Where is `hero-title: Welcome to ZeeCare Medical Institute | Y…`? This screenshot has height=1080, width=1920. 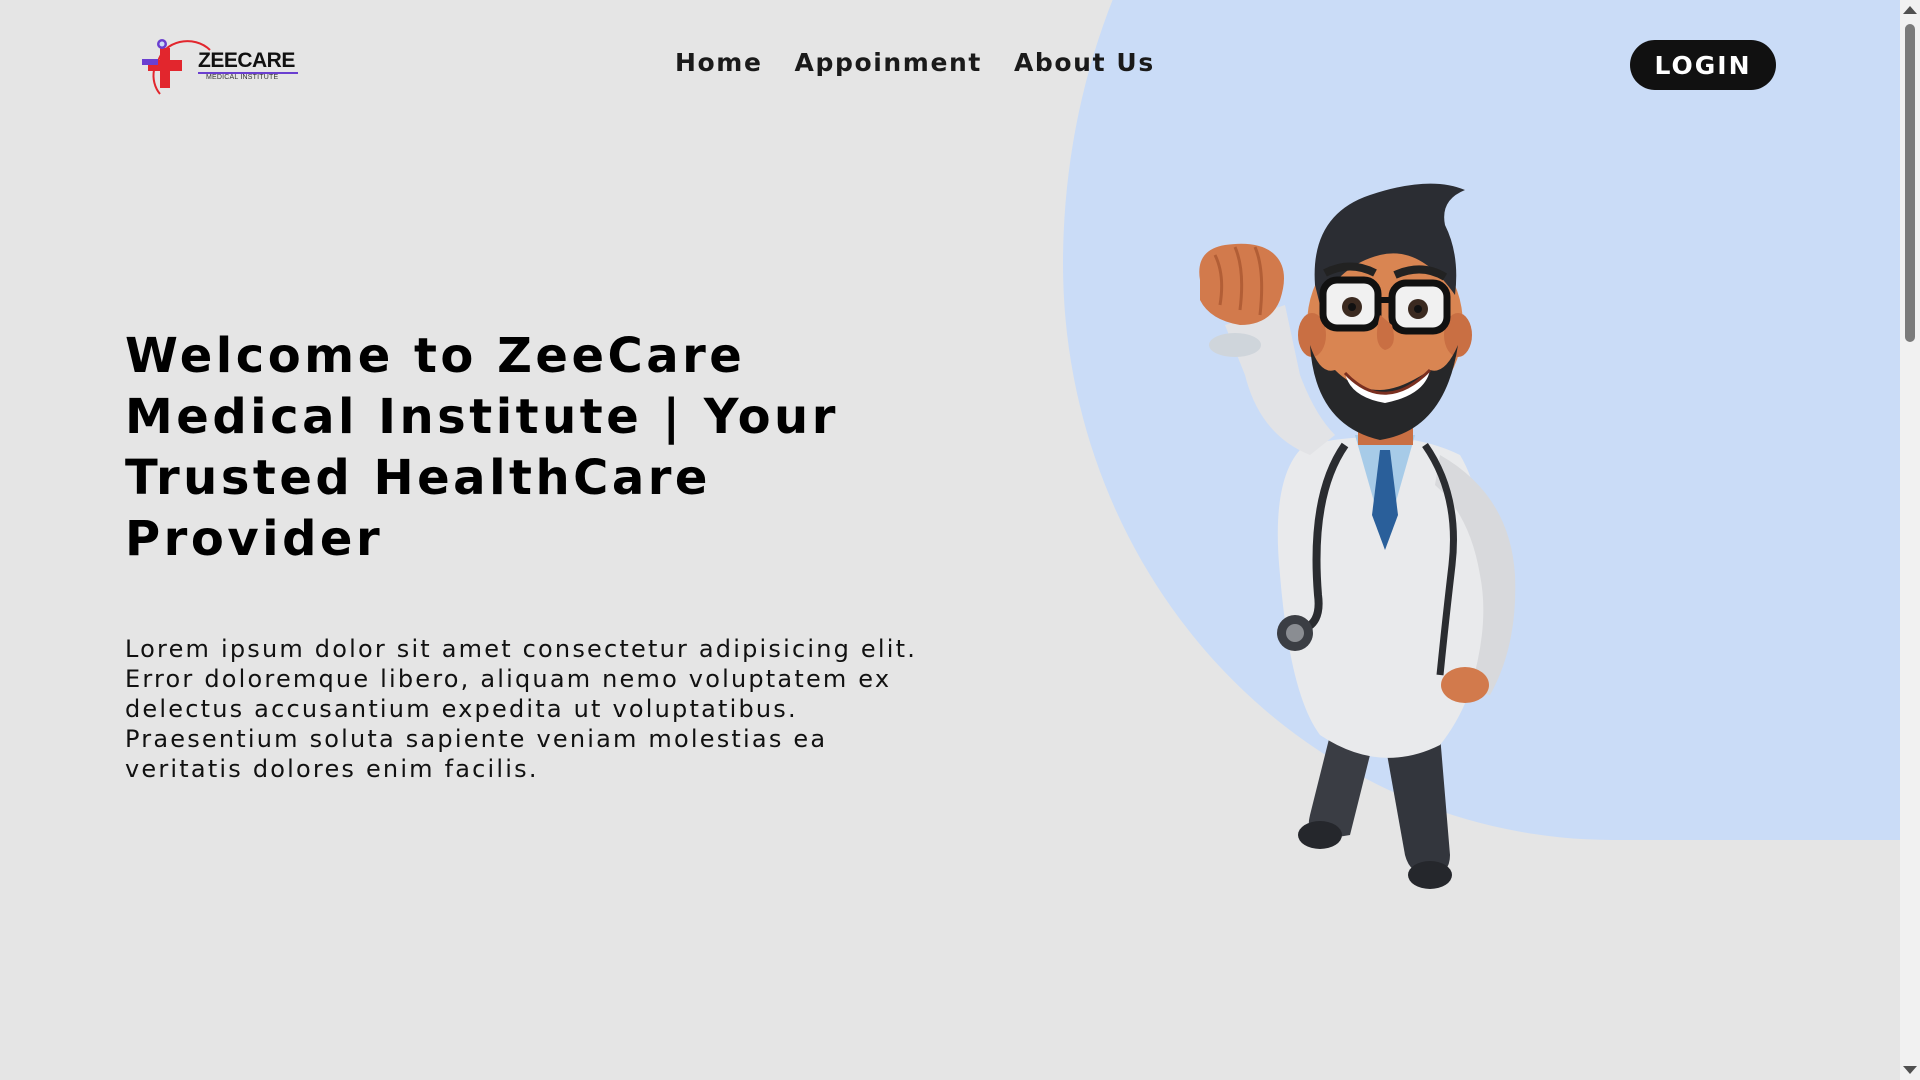 hero-title: Welcome to ZeeCare Medical Institute | Y… is located at coordinates (482, 447).